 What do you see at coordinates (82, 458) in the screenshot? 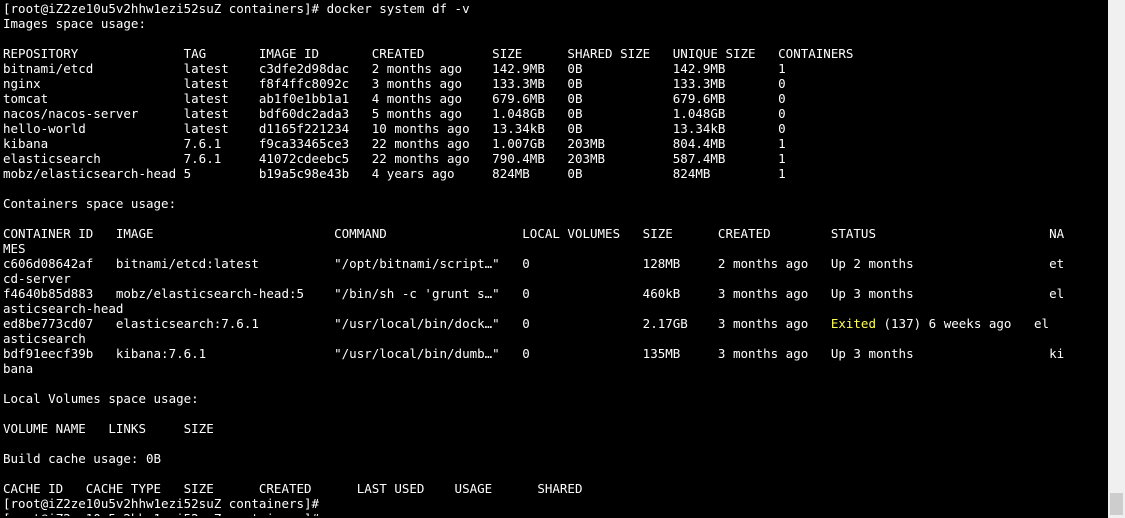
I see `terminal-line: Build cache usage: 0B` at bounding box center [82, 458].